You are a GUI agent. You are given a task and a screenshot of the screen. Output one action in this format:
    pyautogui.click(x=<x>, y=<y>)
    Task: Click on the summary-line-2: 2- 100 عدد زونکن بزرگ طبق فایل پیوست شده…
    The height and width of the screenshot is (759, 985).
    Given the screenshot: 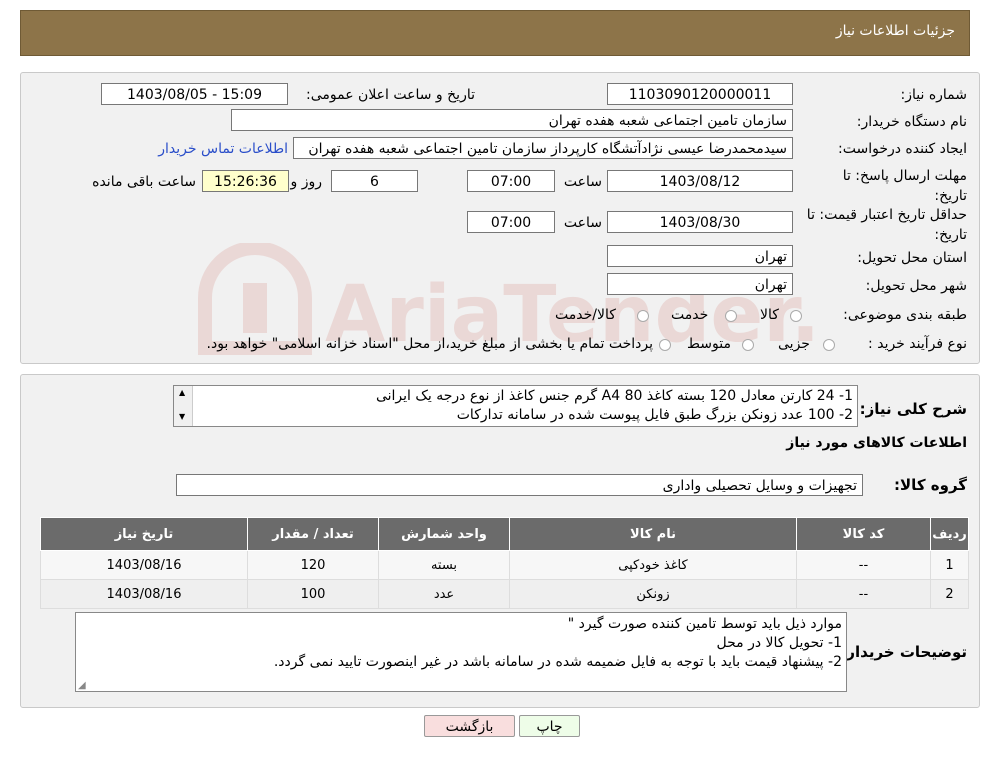 What is the action you would take?
    pyautogui.click(x=654, y=415)
    